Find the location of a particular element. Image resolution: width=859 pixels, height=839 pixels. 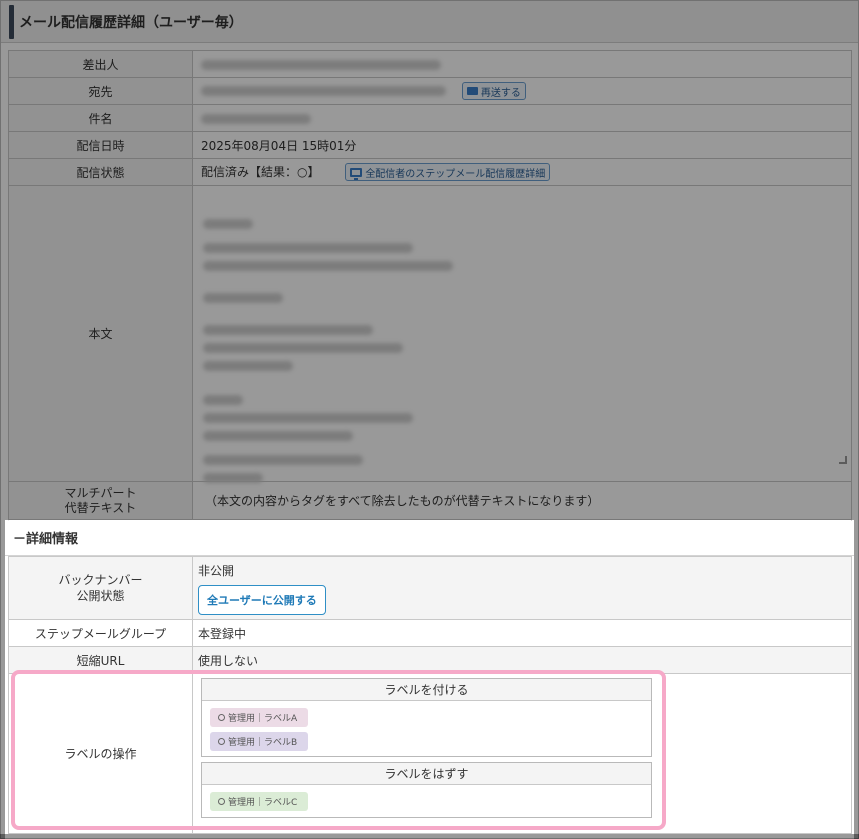

row-subject: 件名 is located at coordinates (430, 118).